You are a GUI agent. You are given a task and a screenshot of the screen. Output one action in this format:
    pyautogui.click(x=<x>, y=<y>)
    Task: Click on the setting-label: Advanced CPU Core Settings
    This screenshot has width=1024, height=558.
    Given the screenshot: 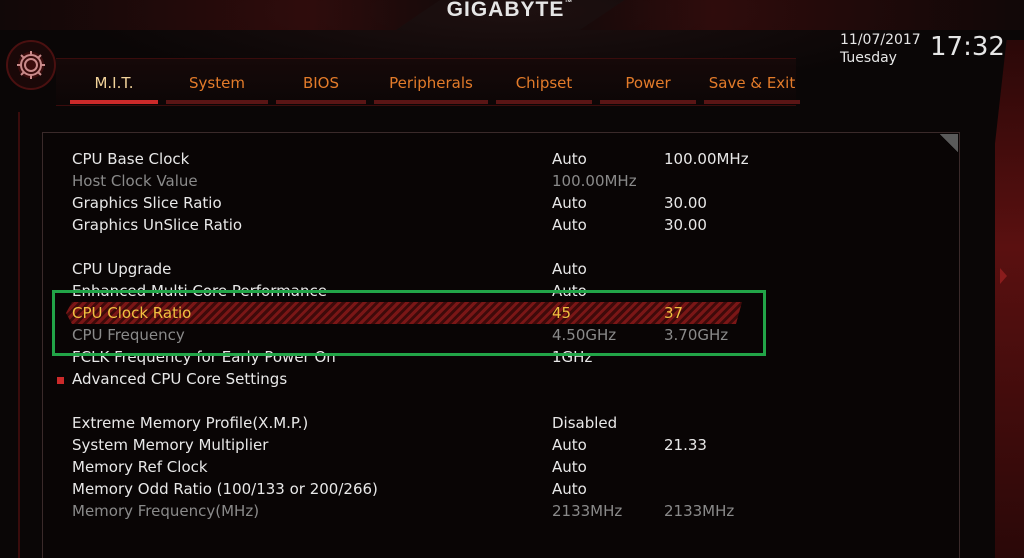 What is the action you would take?
    pyautogui.click(x=180, y=379)
    